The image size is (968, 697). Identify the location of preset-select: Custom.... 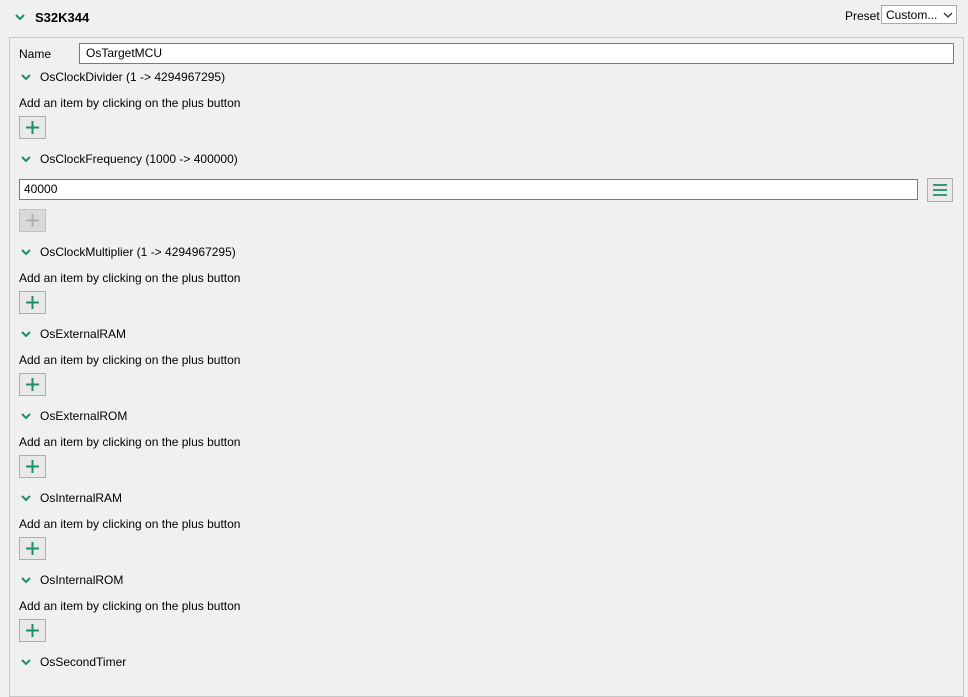
(919, 14).